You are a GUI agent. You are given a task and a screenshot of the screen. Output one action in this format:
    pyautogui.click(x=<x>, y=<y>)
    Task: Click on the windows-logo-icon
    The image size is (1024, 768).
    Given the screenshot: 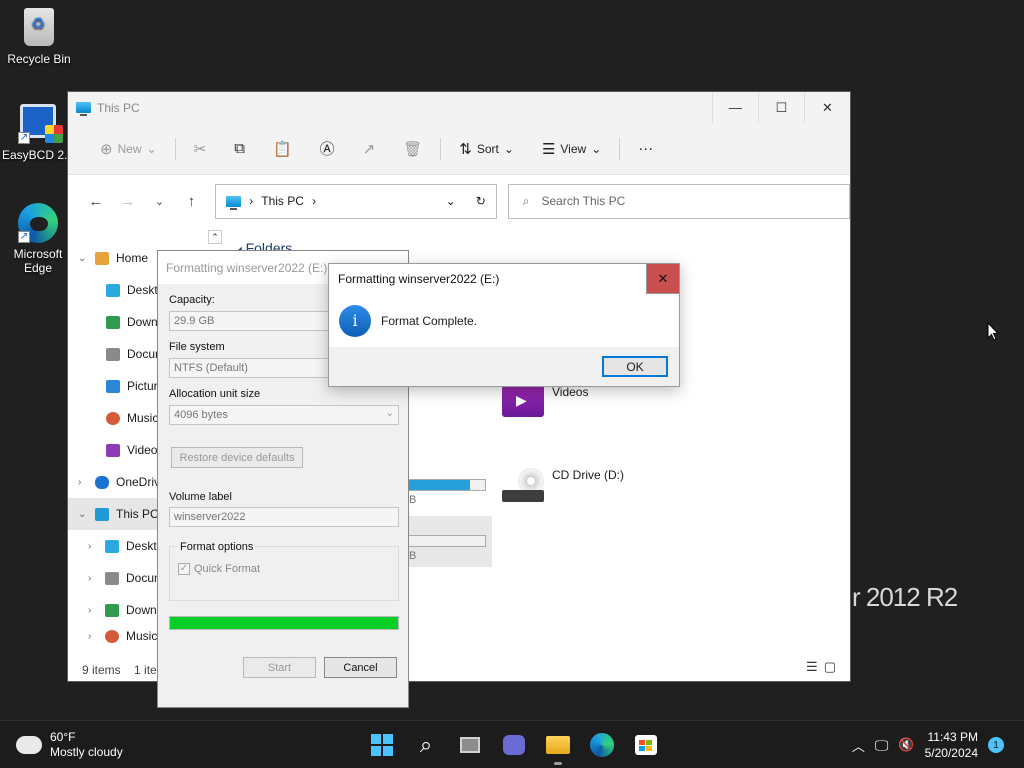 What is the action you would take?
    pyautogui.click(x=382, y=745)
    